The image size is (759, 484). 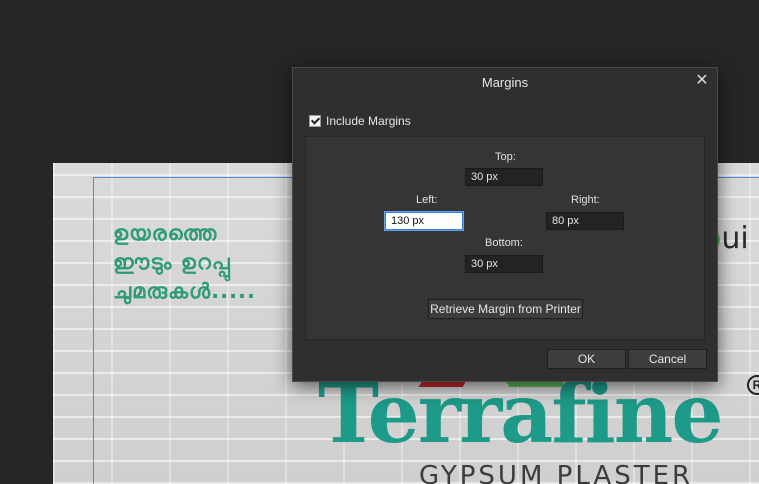 I want to click on dialog-title: Margins, so click(x=505, y=82).